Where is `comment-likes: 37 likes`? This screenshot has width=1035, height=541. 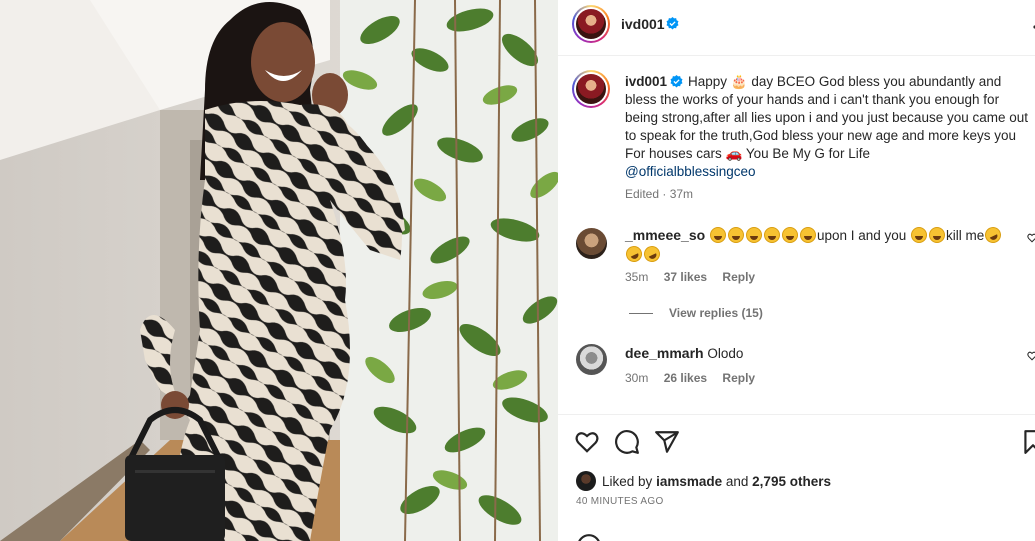
comment-likes: 37 likes is located at coordinates (685, 277).